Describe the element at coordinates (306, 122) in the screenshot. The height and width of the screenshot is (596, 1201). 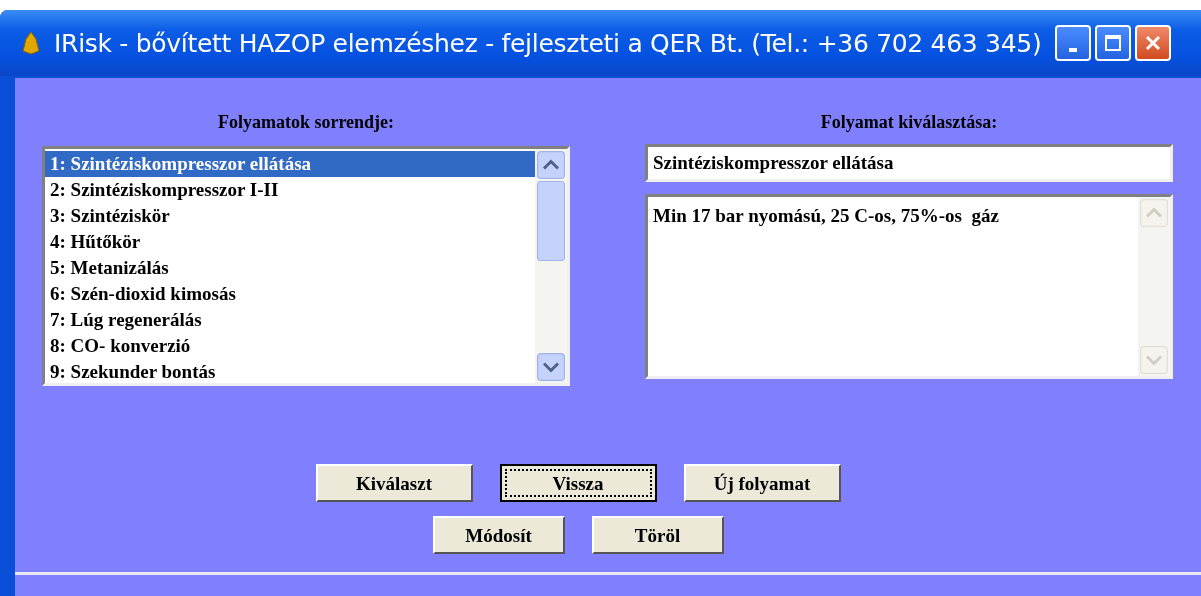
I see `list-heading: Folyamatok sorrendje:` at that location.